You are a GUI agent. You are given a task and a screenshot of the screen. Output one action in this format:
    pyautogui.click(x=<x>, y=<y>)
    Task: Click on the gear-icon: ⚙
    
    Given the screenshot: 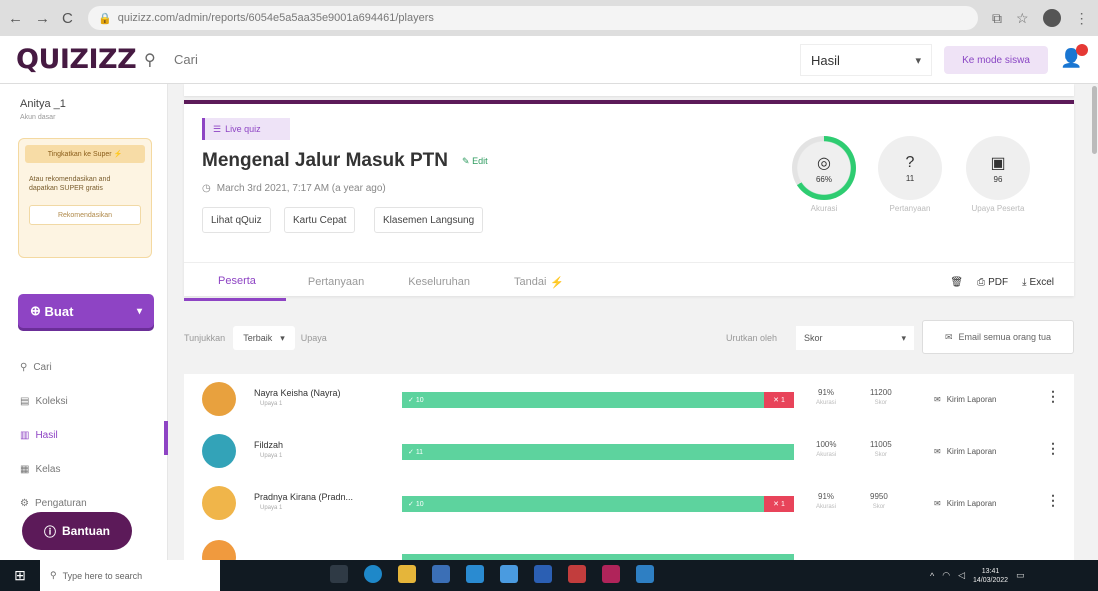 What is the action you would take?
    pyautogui.click(x=24, y=503)
    